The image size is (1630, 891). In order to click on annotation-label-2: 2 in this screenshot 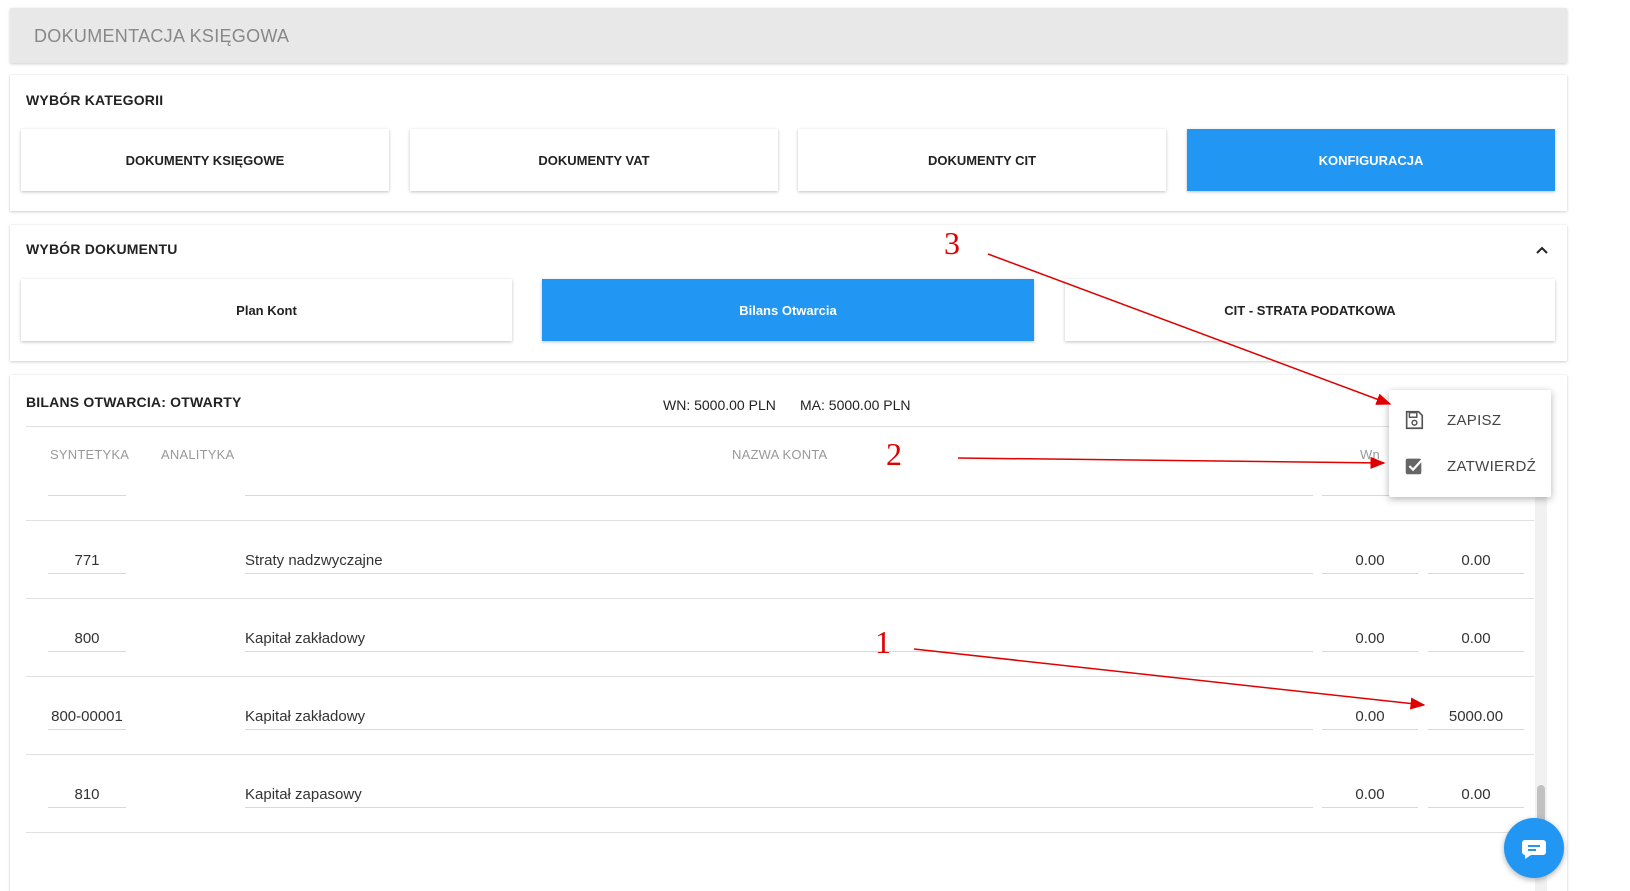, I will do `click(894, 454)`.